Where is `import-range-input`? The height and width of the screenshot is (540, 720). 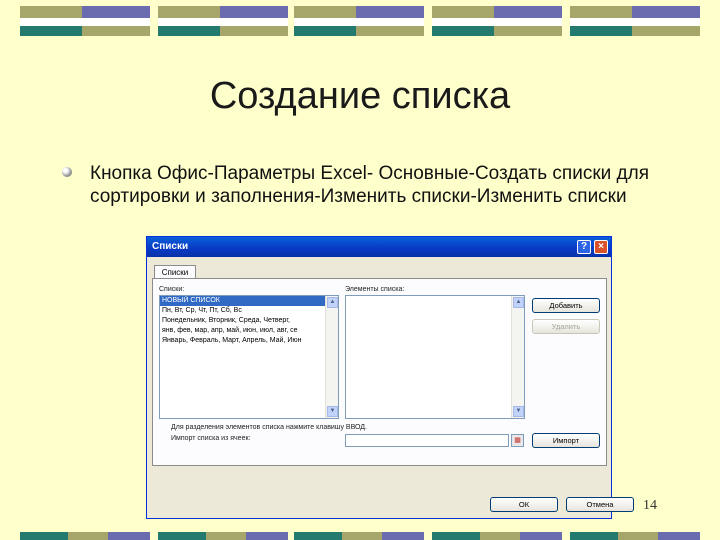
import-range-input is located at coordinates (427, 440).